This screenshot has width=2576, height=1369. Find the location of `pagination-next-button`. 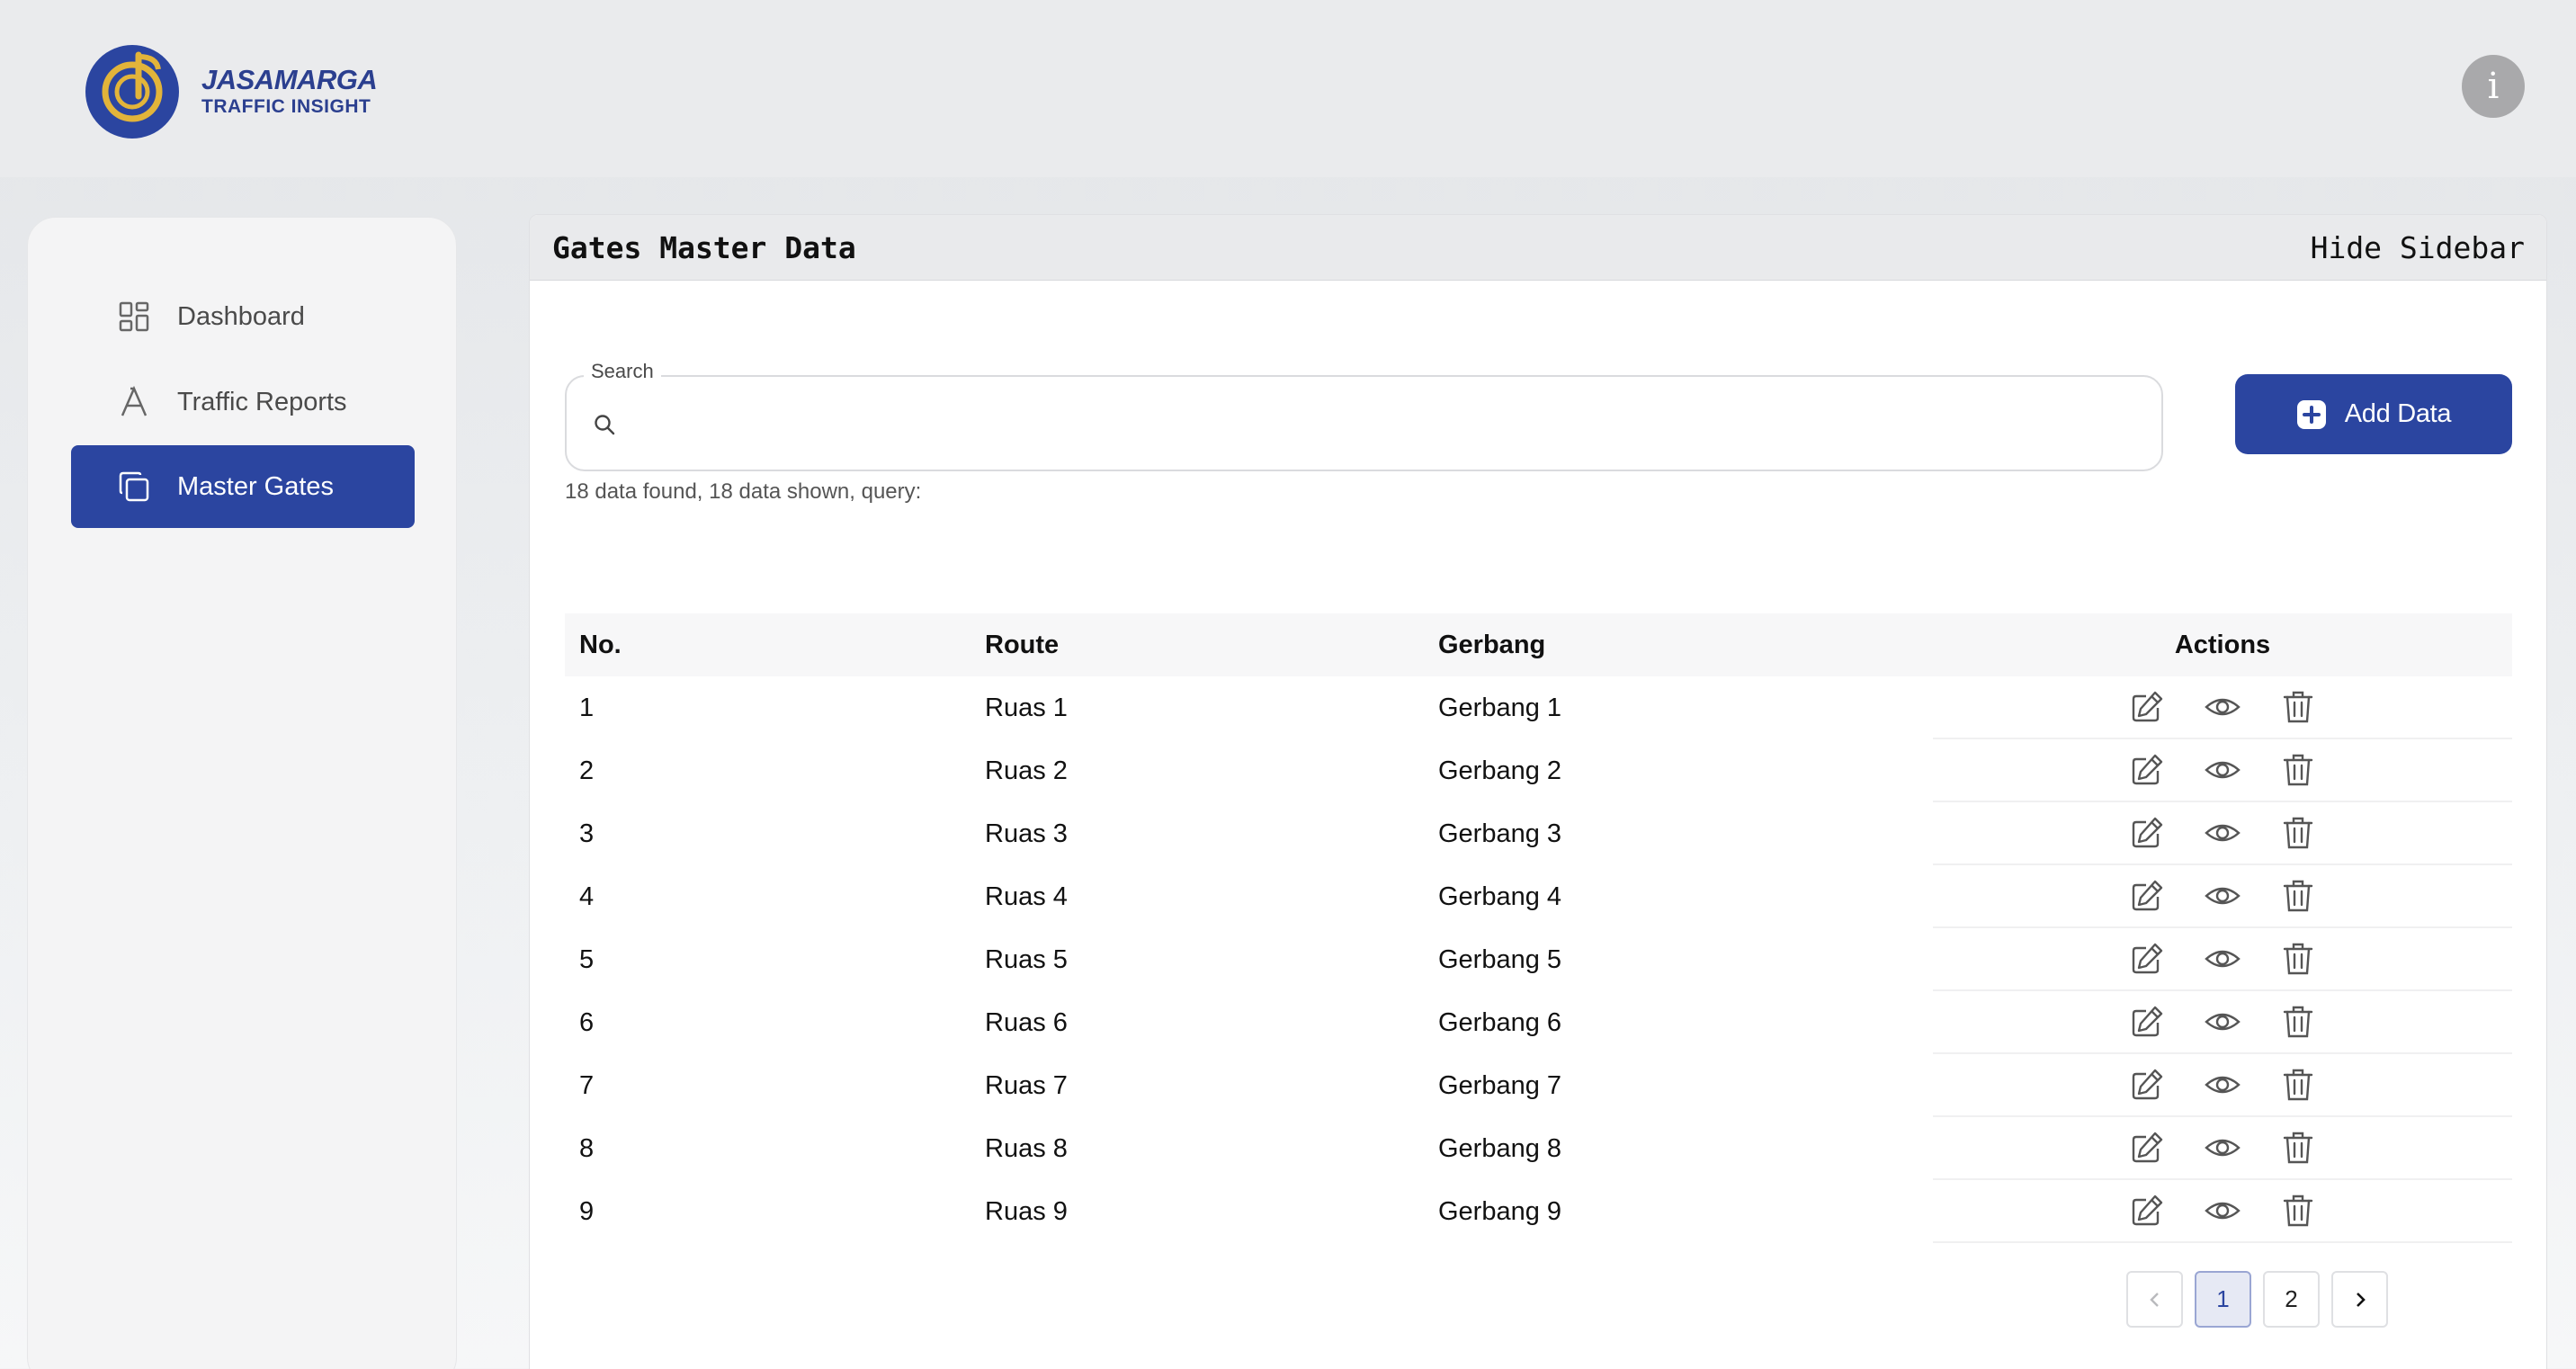

pagination-next-button is located at coordinates (2359, 1299).